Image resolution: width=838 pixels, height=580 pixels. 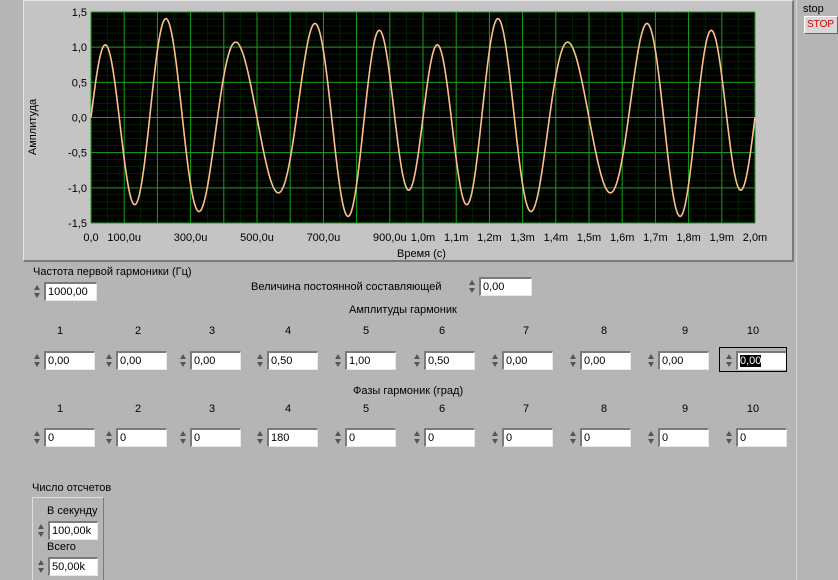 I want to click on x-tick-label: 700,0u, so click(x=324, y=238).